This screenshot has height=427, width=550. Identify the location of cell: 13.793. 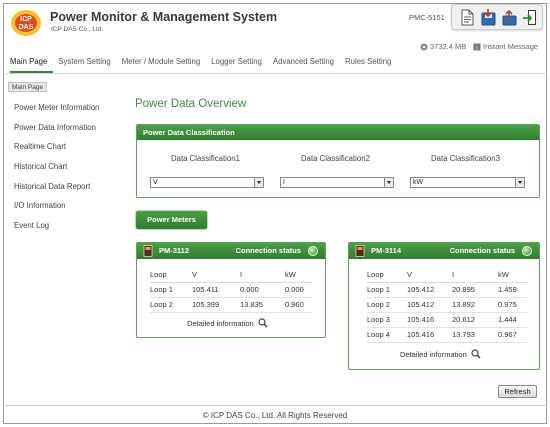
(475, 335).